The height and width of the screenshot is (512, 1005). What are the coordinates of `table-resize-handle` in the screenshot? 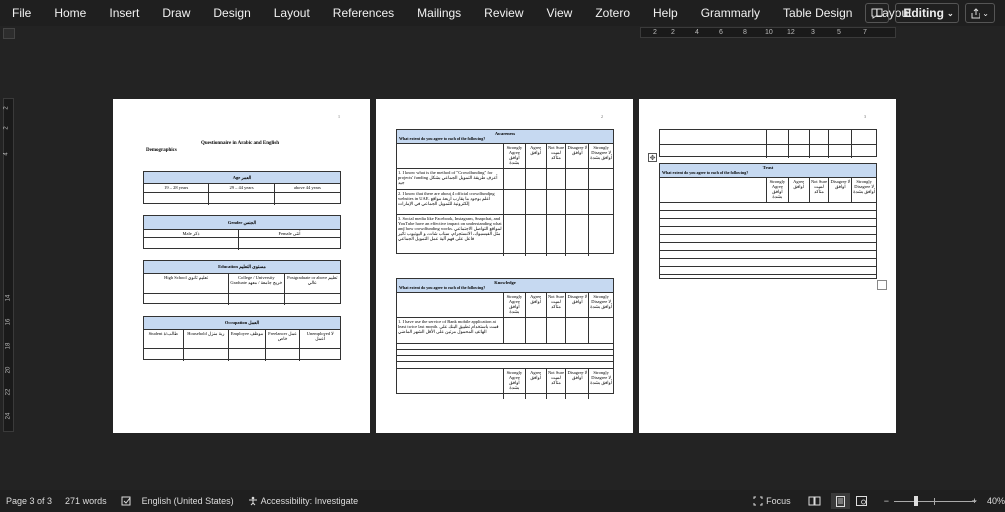 It's located at (882, 285).